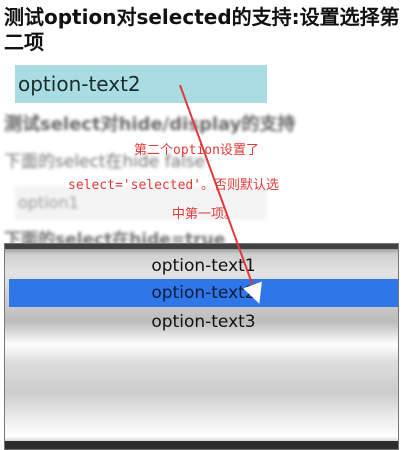 This screenshot has width=403, height=450. What do you see at coordinates (48, 202) in the screenshot?
I see `background-select-value: option1` at bounding box center [48, 202].